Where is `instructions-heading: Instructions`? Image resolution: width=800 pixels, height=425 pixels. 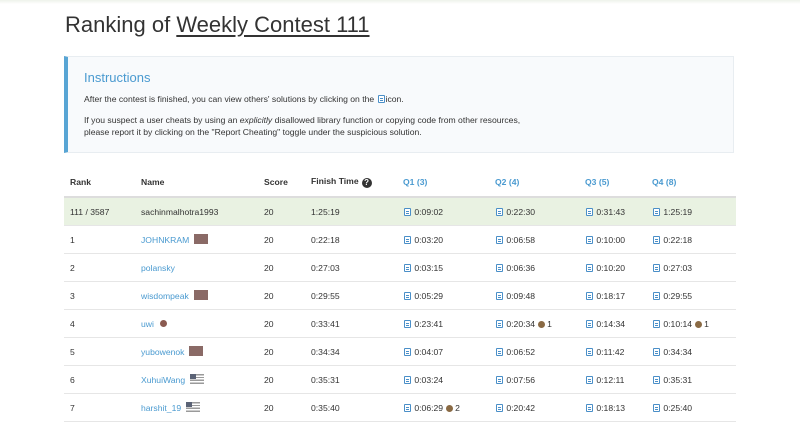 instructions-heading: Instructions is located at coordinates (117, 77).